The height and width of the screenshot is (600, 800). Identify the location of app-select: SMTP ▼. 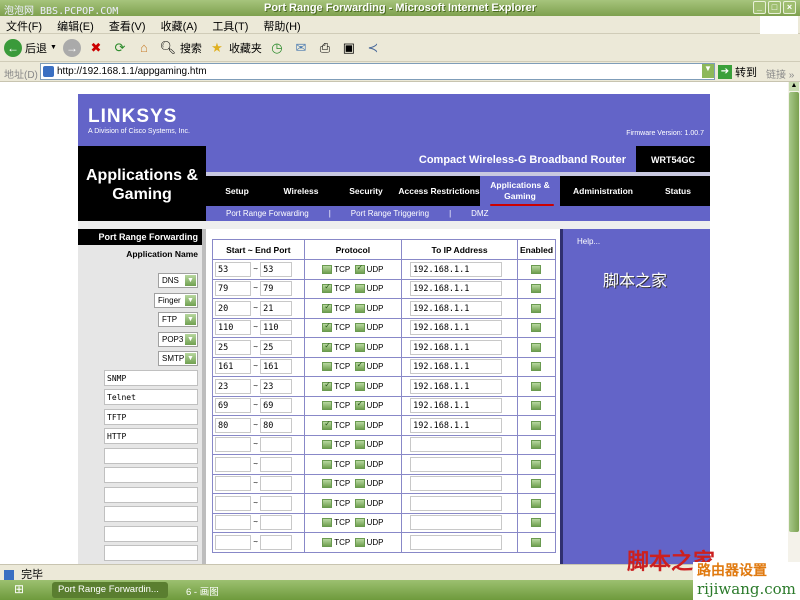
(178, 358).